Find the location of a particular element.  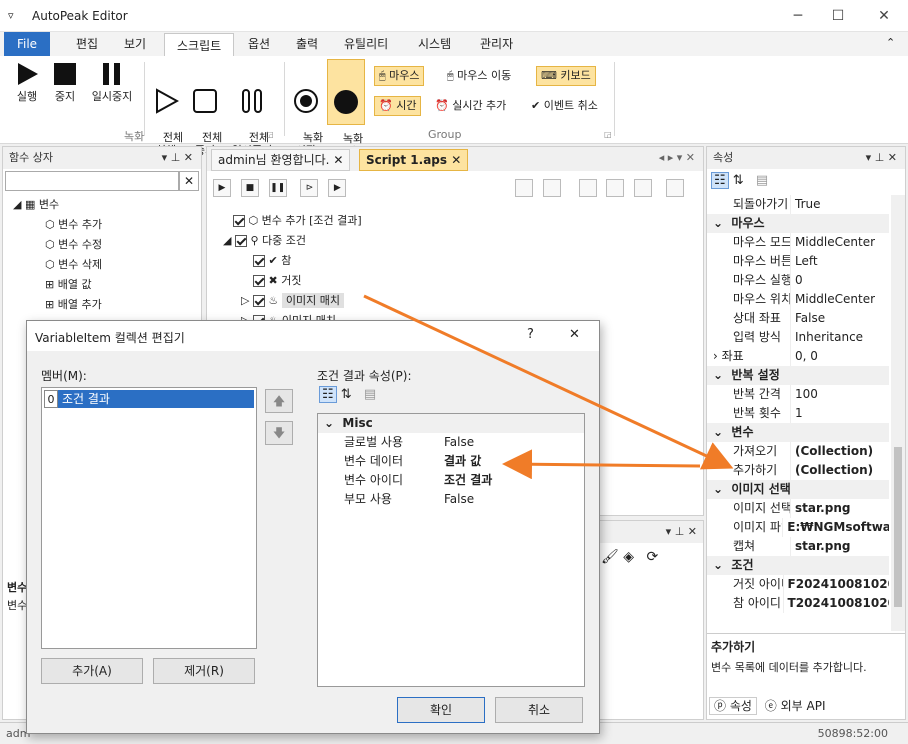

prop-row: 거짓 아이디F2024100810203 is located at coordinates (798, 584).